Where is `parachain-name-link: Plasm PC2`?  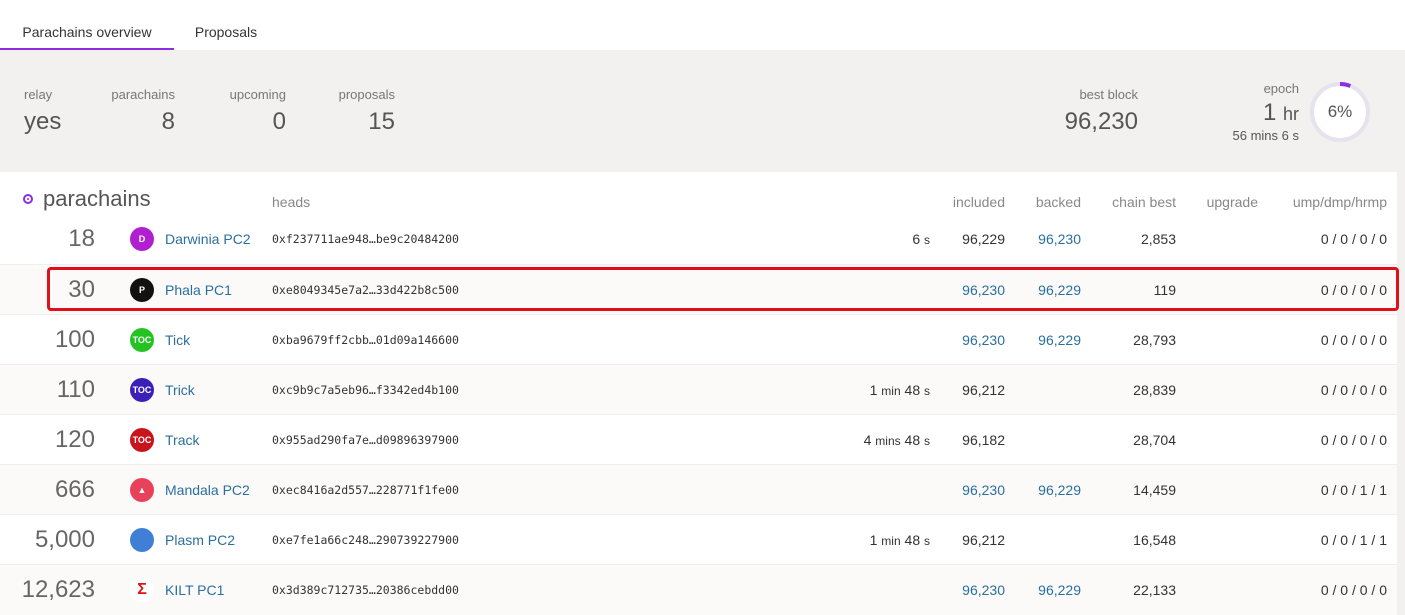 parachain-name-link: Plasm PC2 is located at coordinates (200, 540).